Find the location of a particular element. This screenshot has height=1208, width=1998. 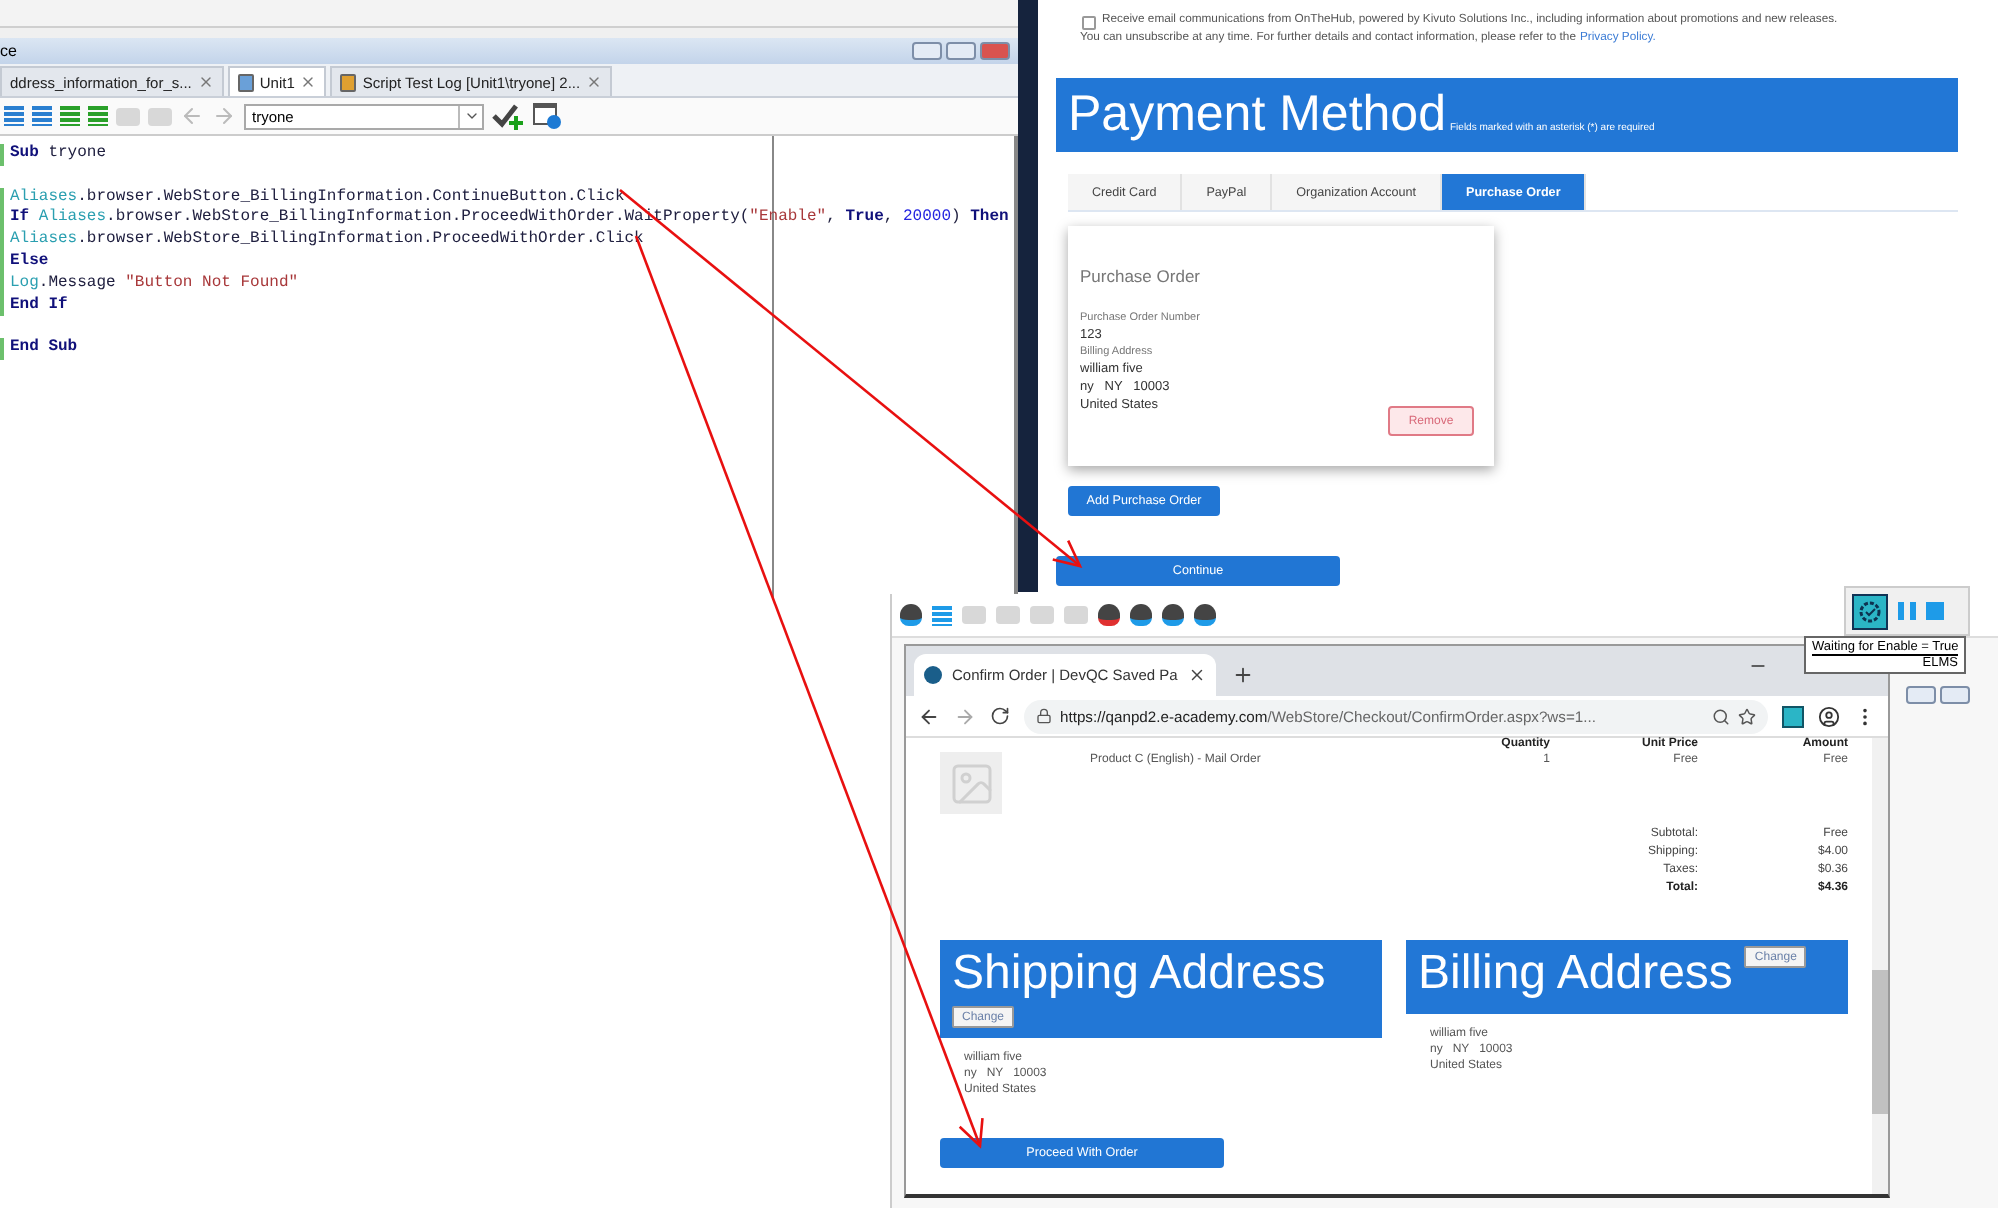

outdent-icon is located at coordinates (42, 116).